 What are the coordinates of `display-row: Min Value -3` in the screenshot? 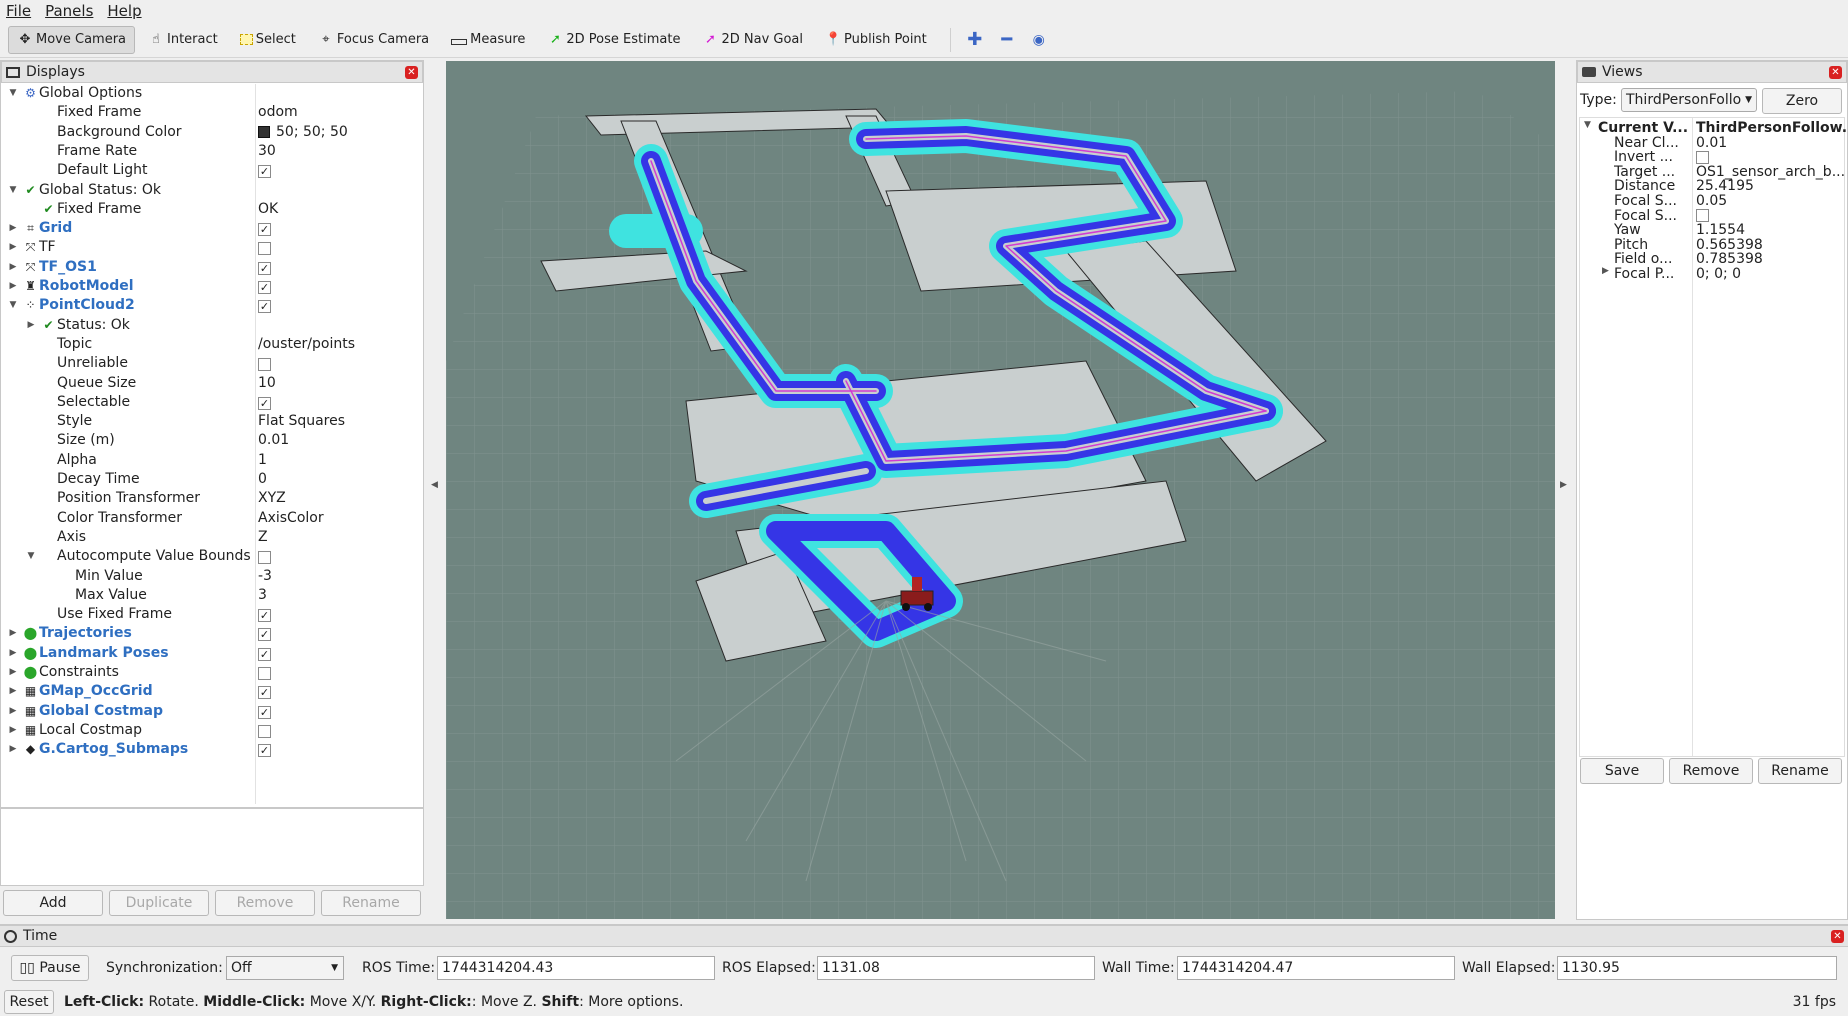 It's located at (212, 576).